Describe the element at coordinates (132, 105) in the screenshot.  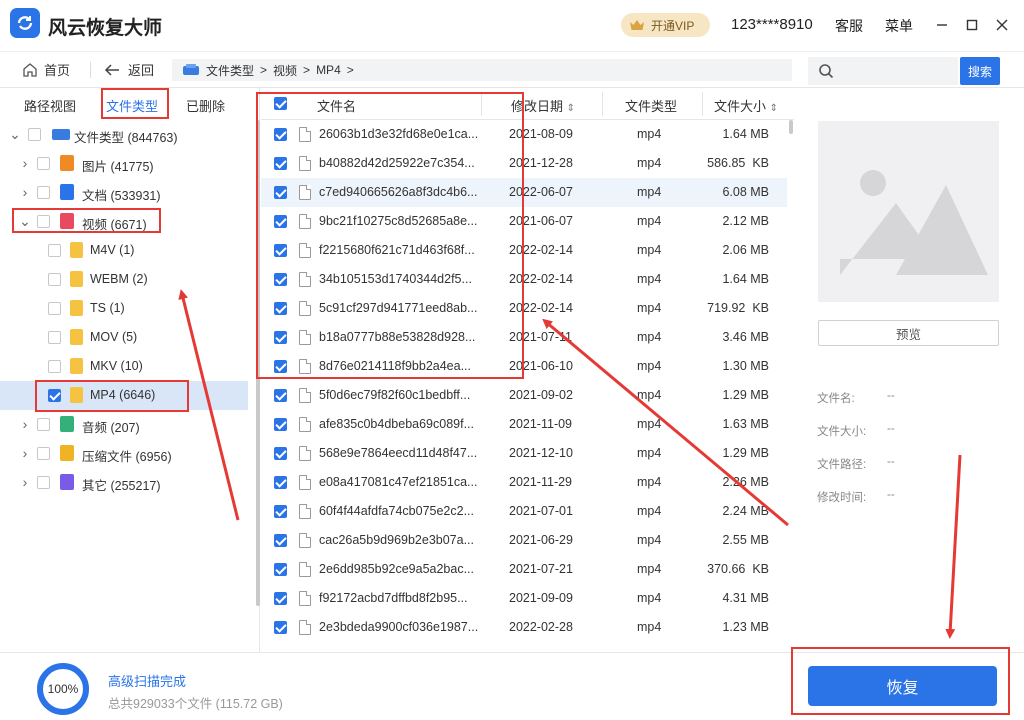
I see `tab-file-type: 文件类型` at that location.